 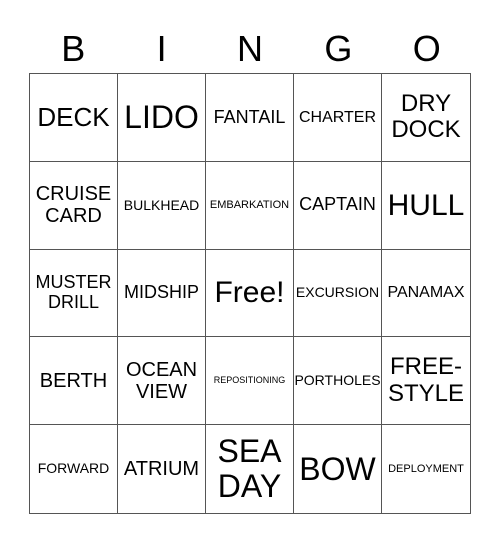 I want to click on header-letter-n: N, so click(x=249, y=48).